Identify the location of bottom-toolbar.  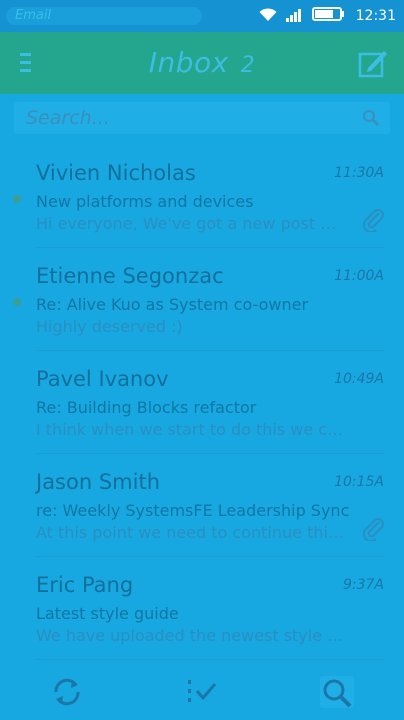
(202, 691).